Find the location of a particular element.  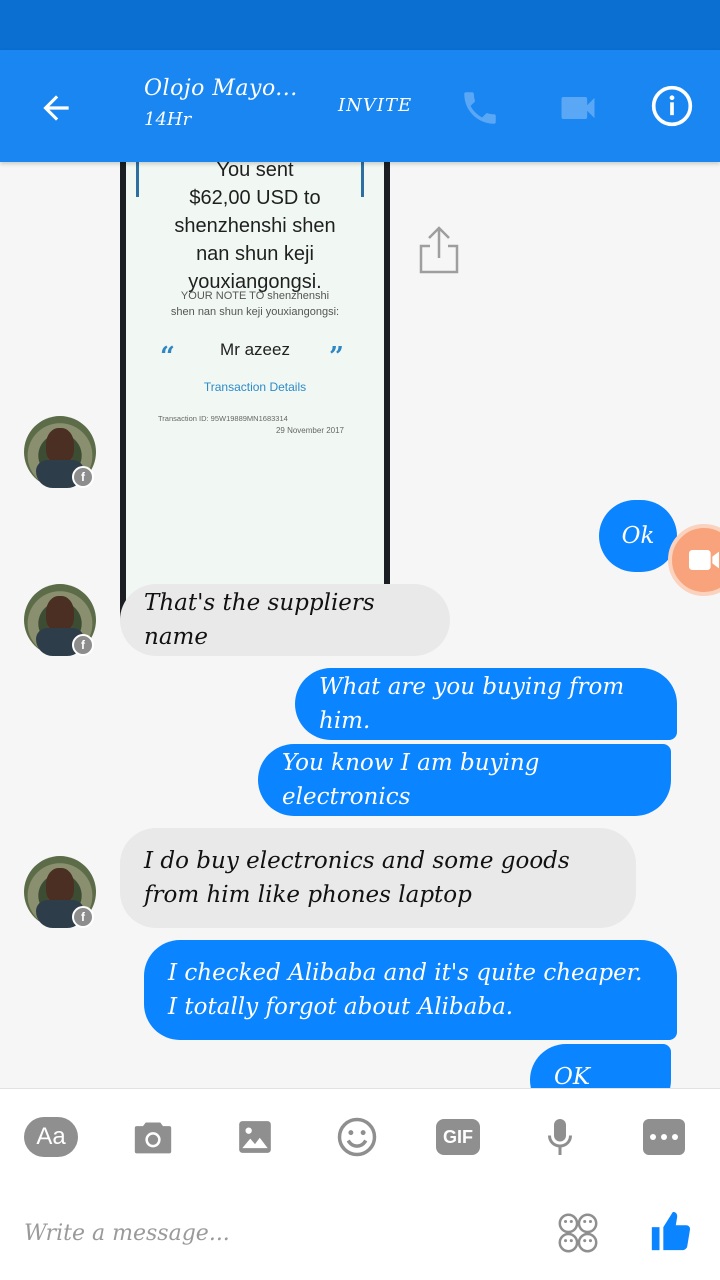

message-text: That's the suppliers name is located at coordinates (259, 620).